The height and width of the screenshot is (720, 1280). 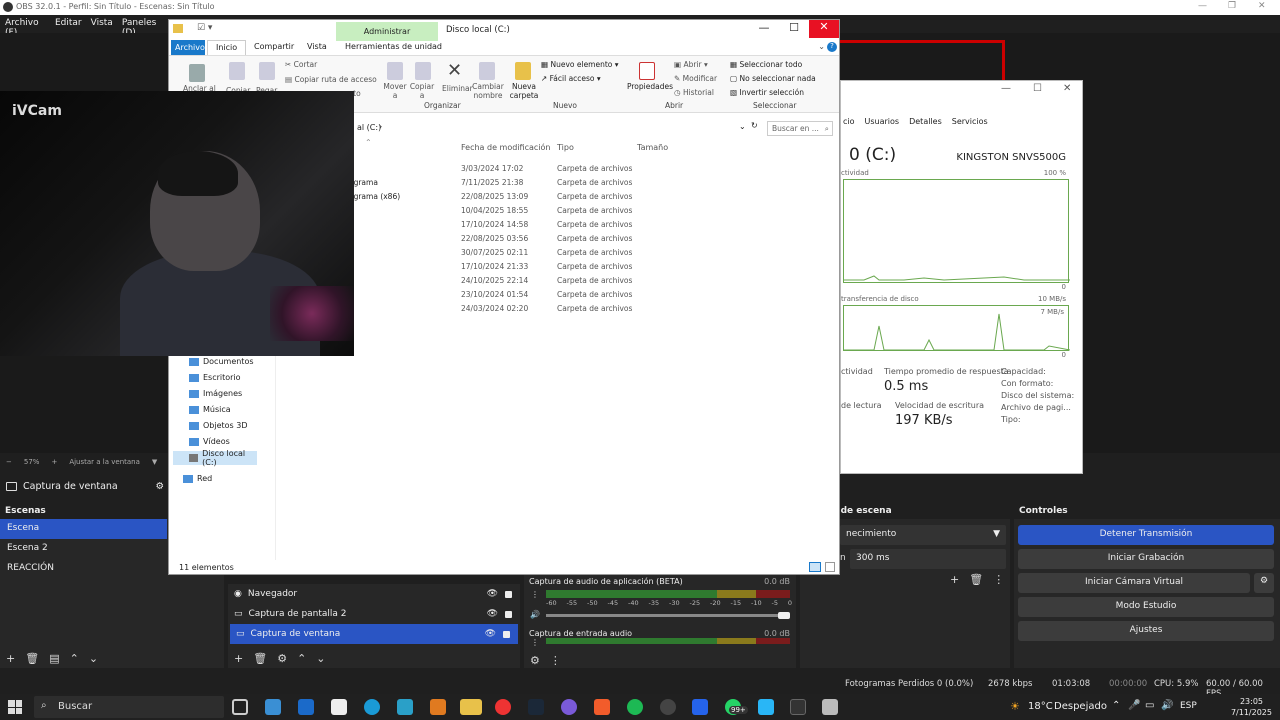 What do you see at coordinates (25, 28) in the screenshot?
I see `menu-archivo: Archivo (F)` at bounding box center [25, 28].